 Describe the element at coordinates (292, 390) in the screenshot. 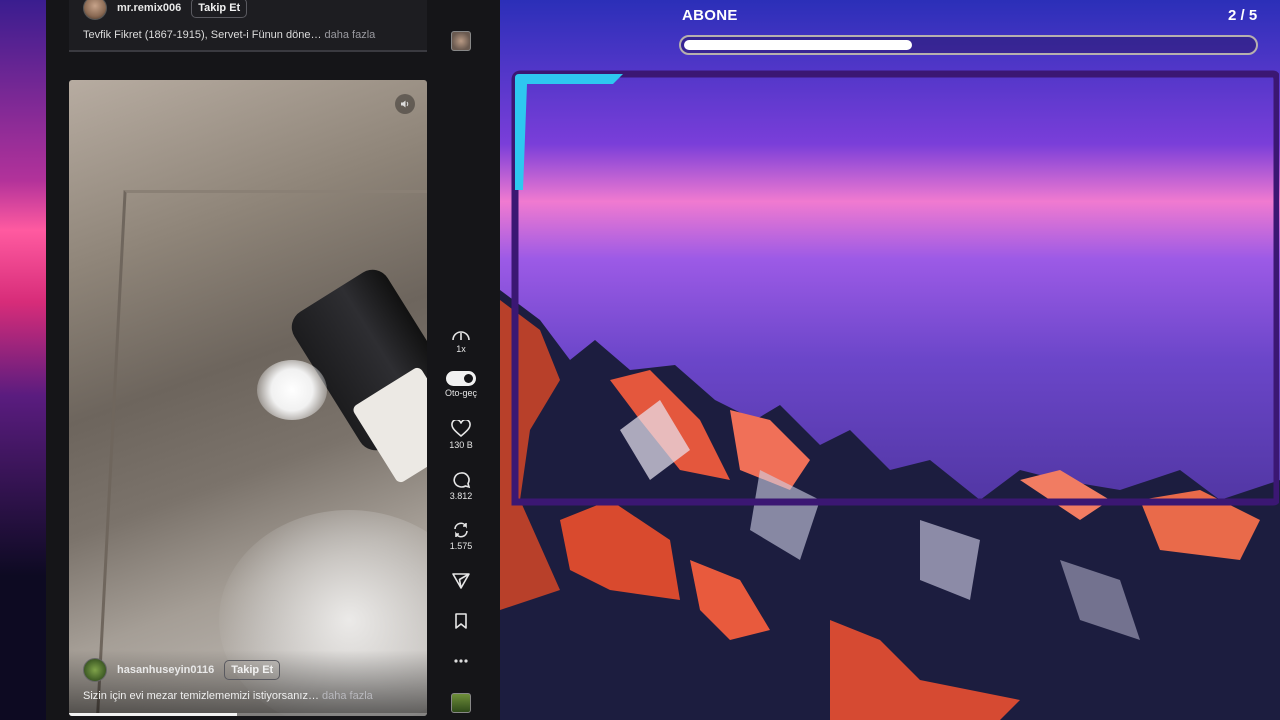

I see `video-scene-foam-blob` at that location.